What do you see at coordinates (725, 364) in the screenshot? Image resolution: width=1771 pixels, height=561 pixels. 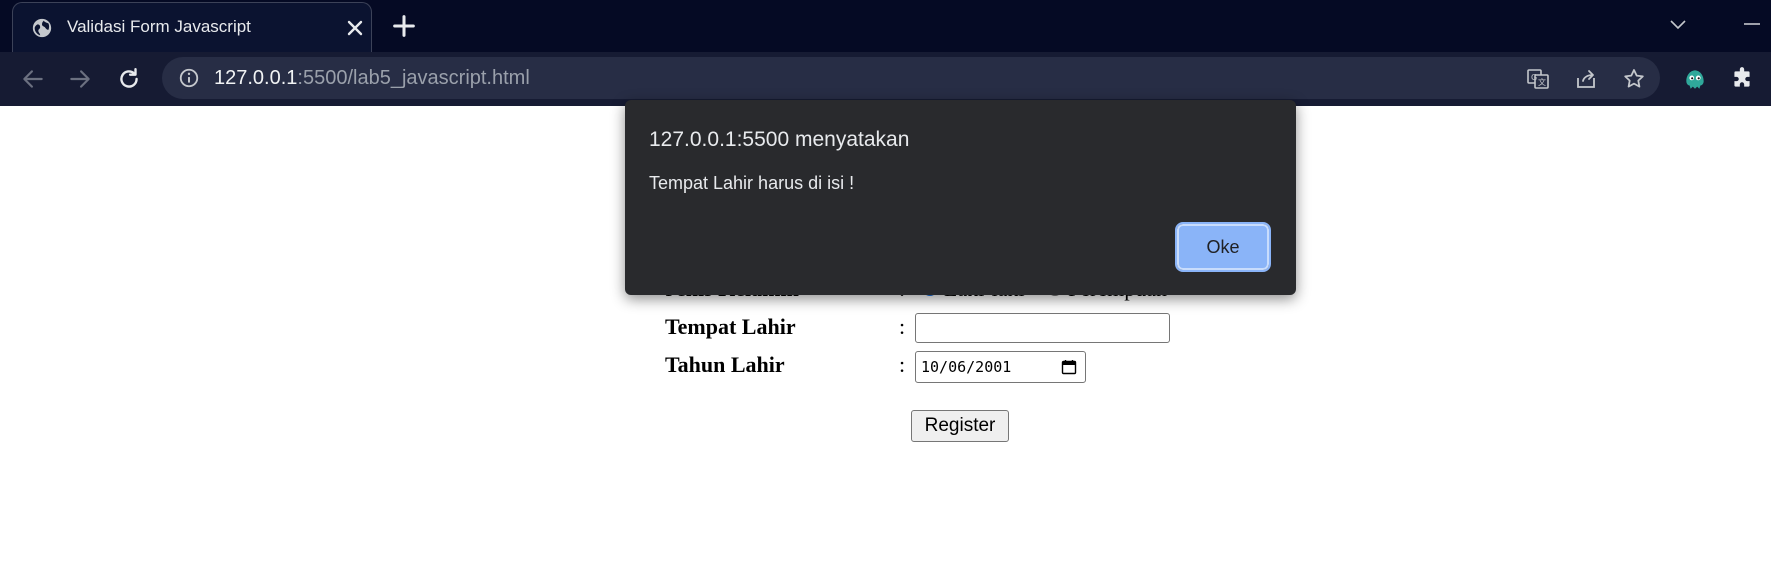 I see `birthyear-label: Tahun Lahir` at bounding box center [725, 364].